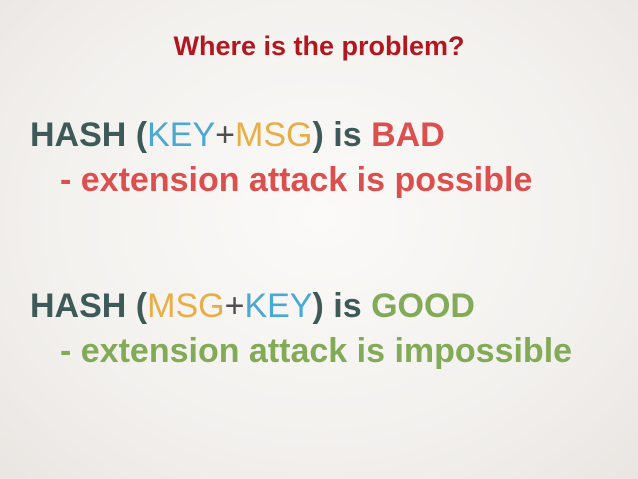 This screenshot has width=638, height=479. I want to click on slide-title: Where is the problem?, so click(319, 46).